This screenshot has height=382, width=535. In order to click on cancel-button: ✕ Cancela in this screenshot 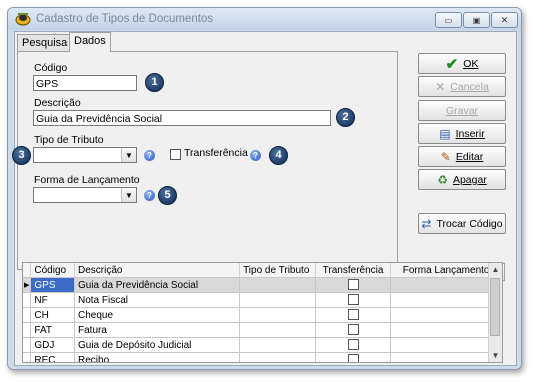, I will do `click(462, 86)`.